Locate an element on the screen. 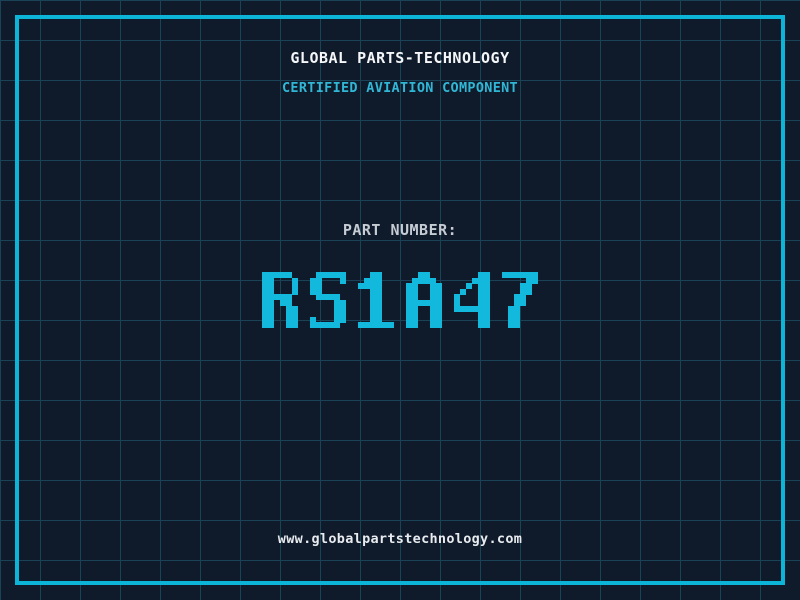 The height and width of the screenshot is (600, 800). website-url: www.globalpartstechnology.com is located at coordinates (400, 539).